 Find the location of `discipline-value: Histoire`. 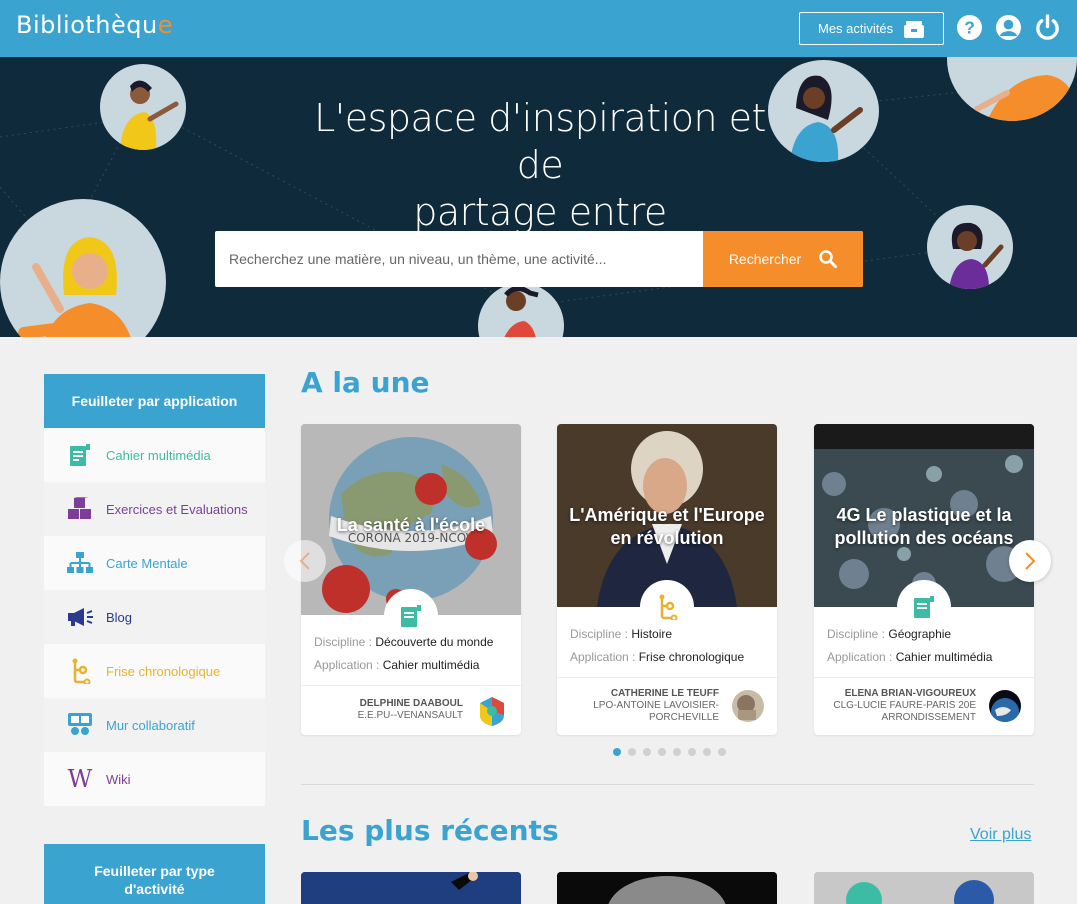

discipline-value: Histoire is located at coordinates (652, 634).